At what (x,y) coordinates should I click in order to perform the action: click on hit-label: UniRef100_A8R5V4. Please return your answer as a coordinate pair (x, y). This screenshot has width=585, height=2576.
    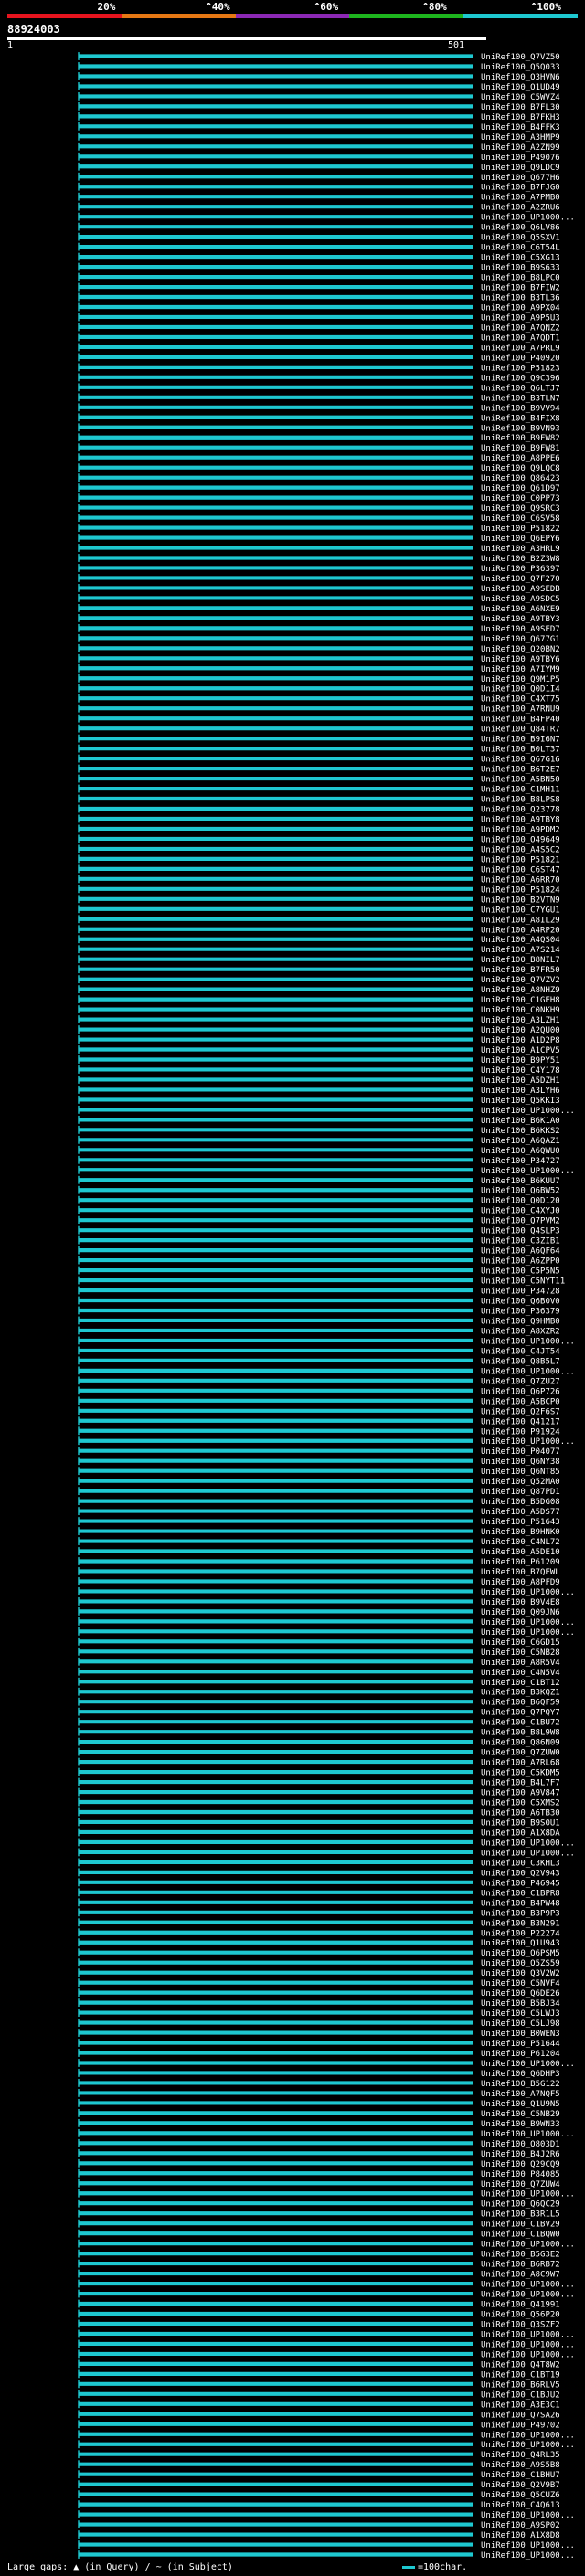
    Looking at the image, I should click on (520, 1663).